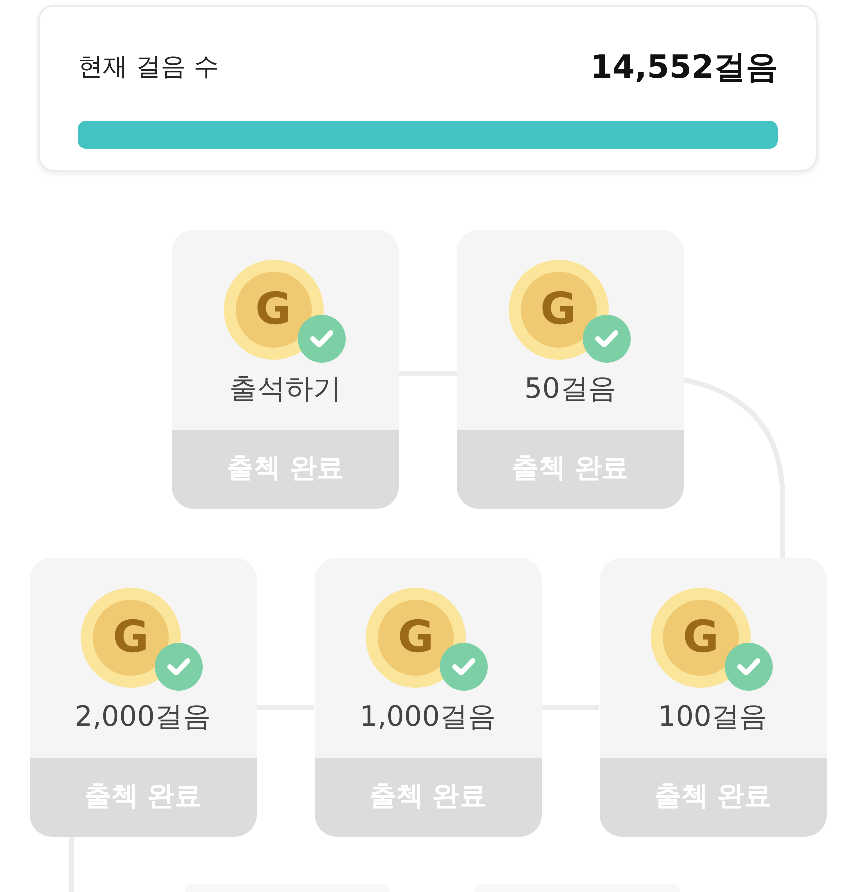 The width and height of the screenshot is (856, 892). What do you see at coordinates (713, 717) in the screenshot?
I see `step-goal-label: 100걸음` at bounding box center [713, 717].